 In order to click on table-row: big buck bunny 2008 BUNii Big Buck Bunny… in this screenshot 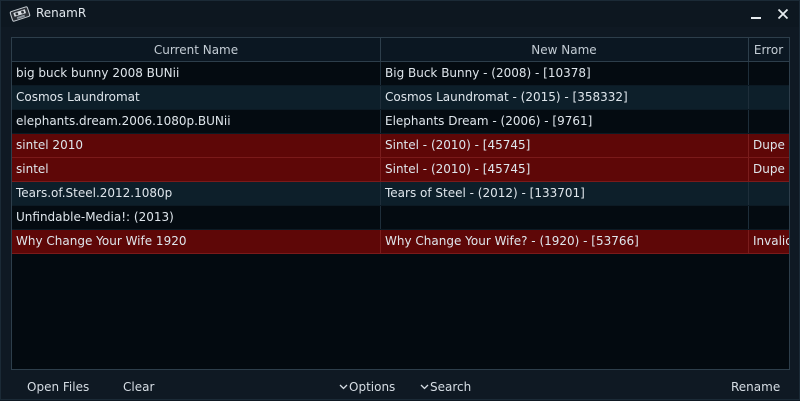, I will do `click(400, 74)`.